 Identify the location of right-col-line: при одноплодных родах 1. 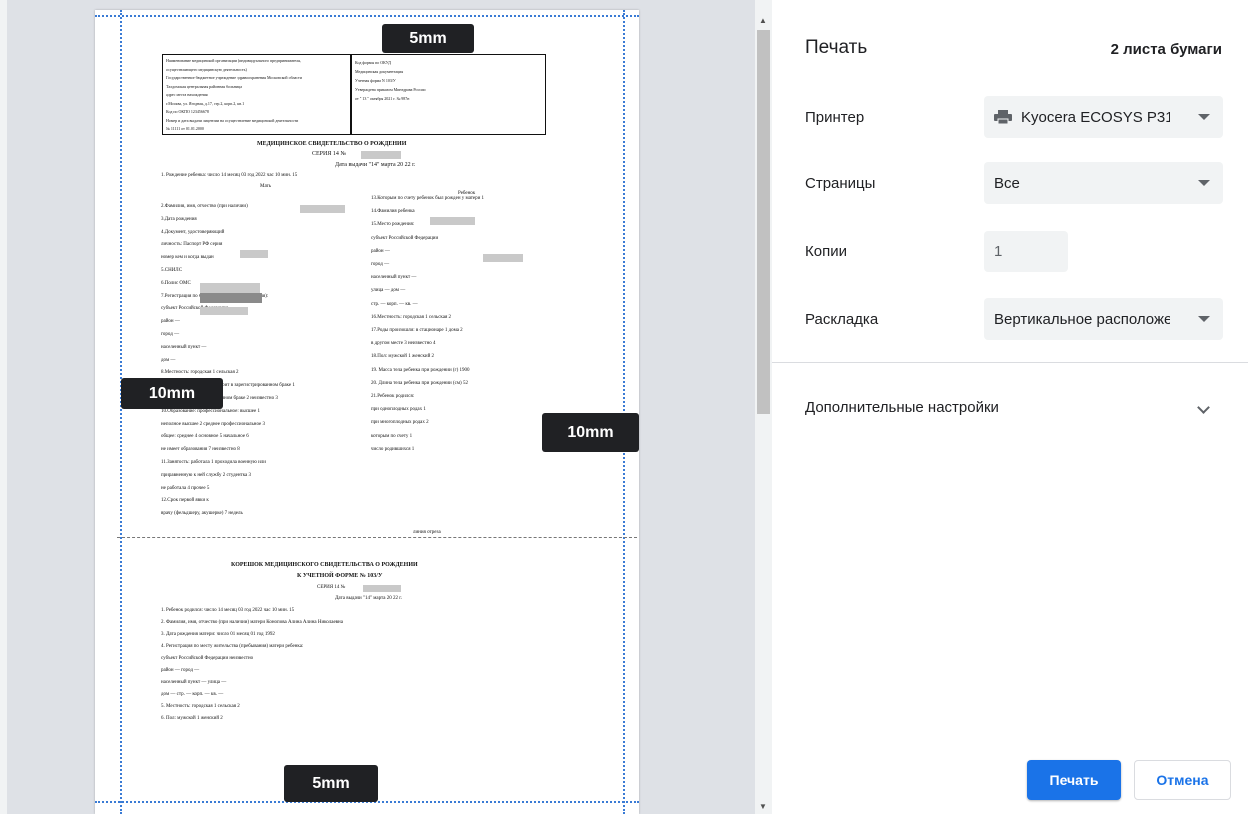
(398, 410).